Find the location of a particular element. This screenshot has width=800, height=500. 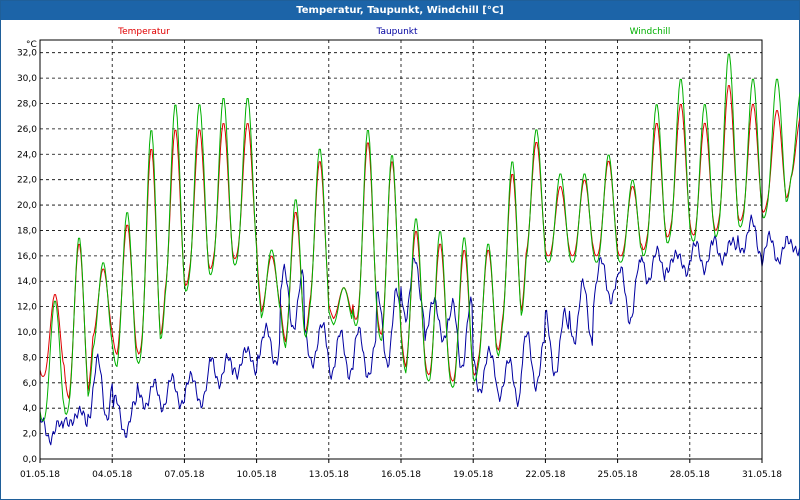

legend-windchill: Windchill is located at coordinates (650, 32).